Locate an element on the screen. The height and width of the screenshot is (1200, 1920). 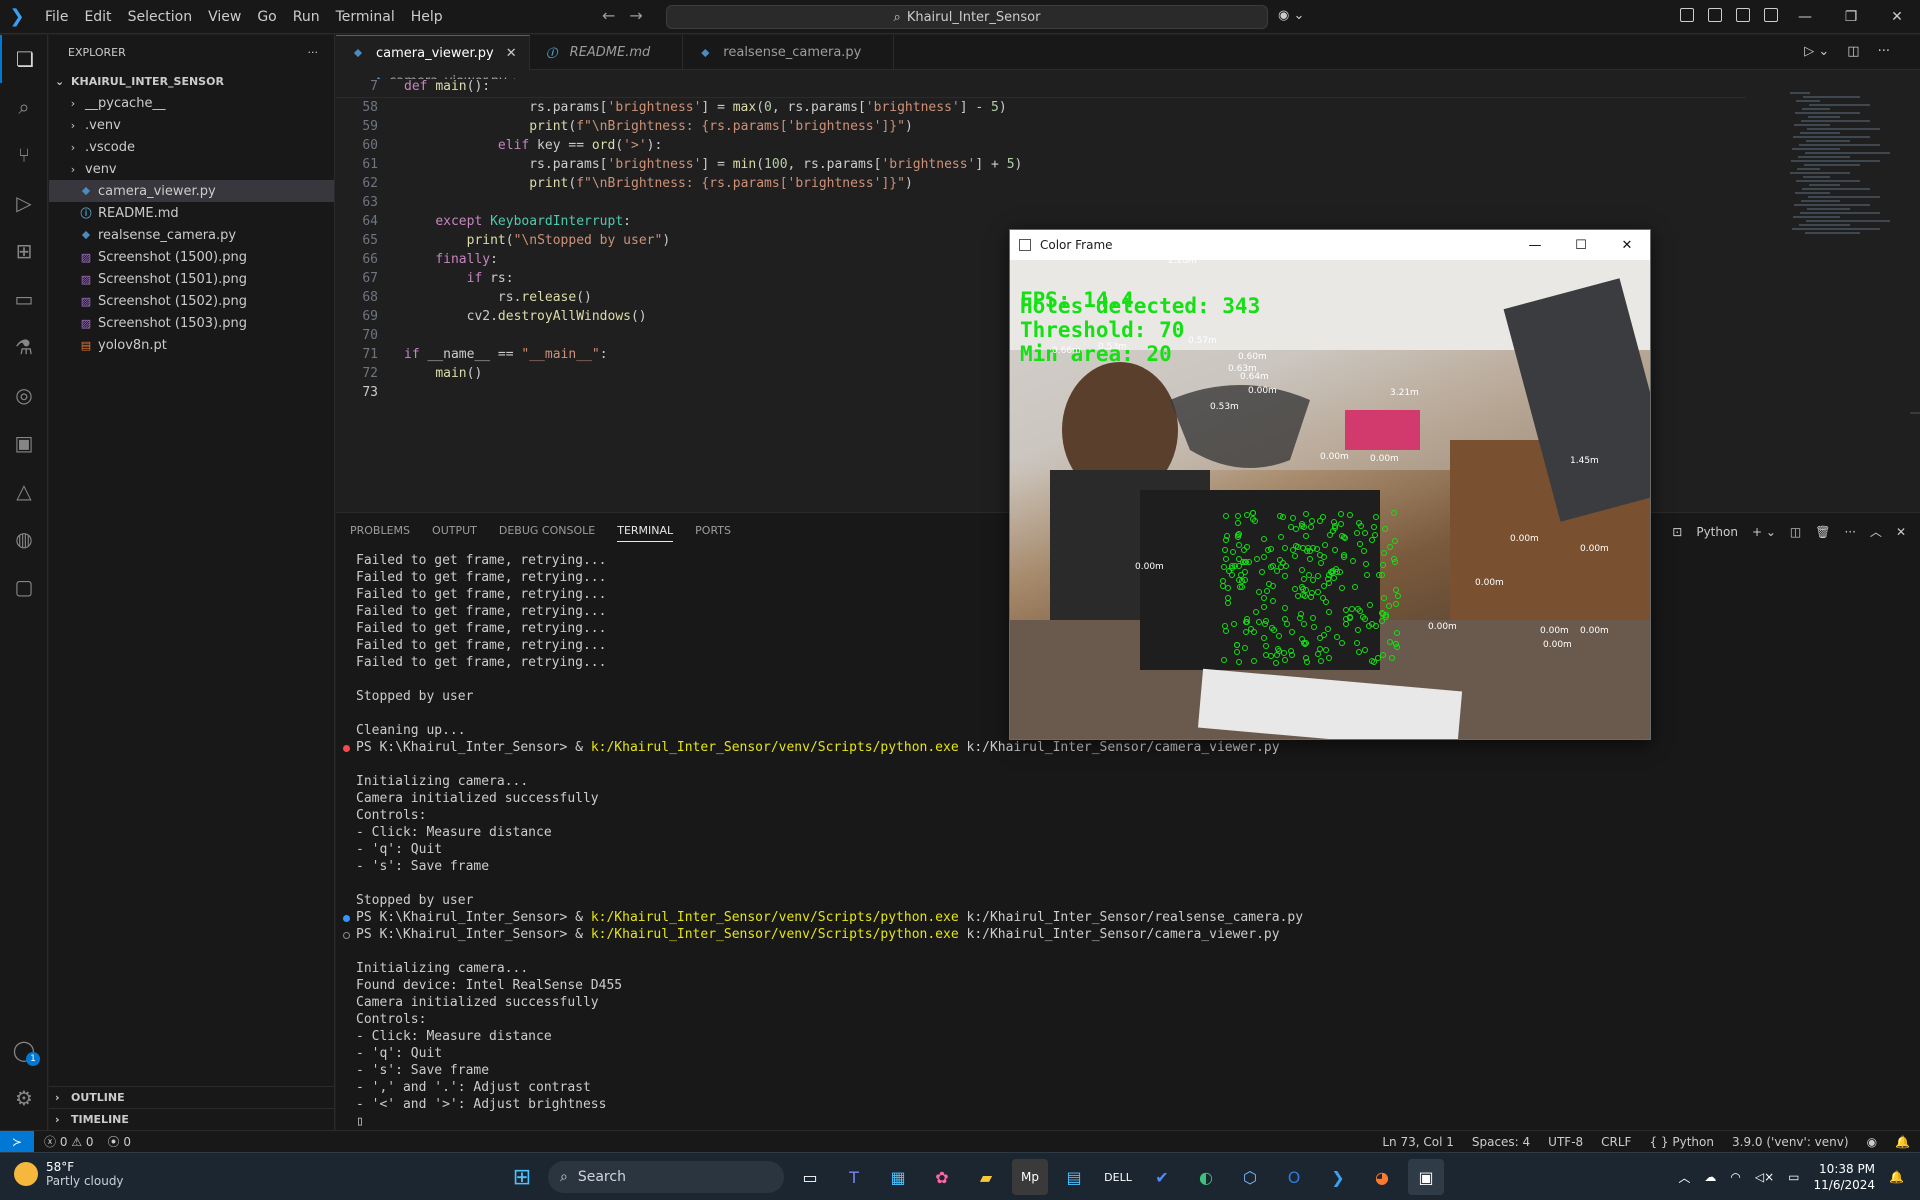
search-view-icon: ⌕ is located at coordinates (24, 107).